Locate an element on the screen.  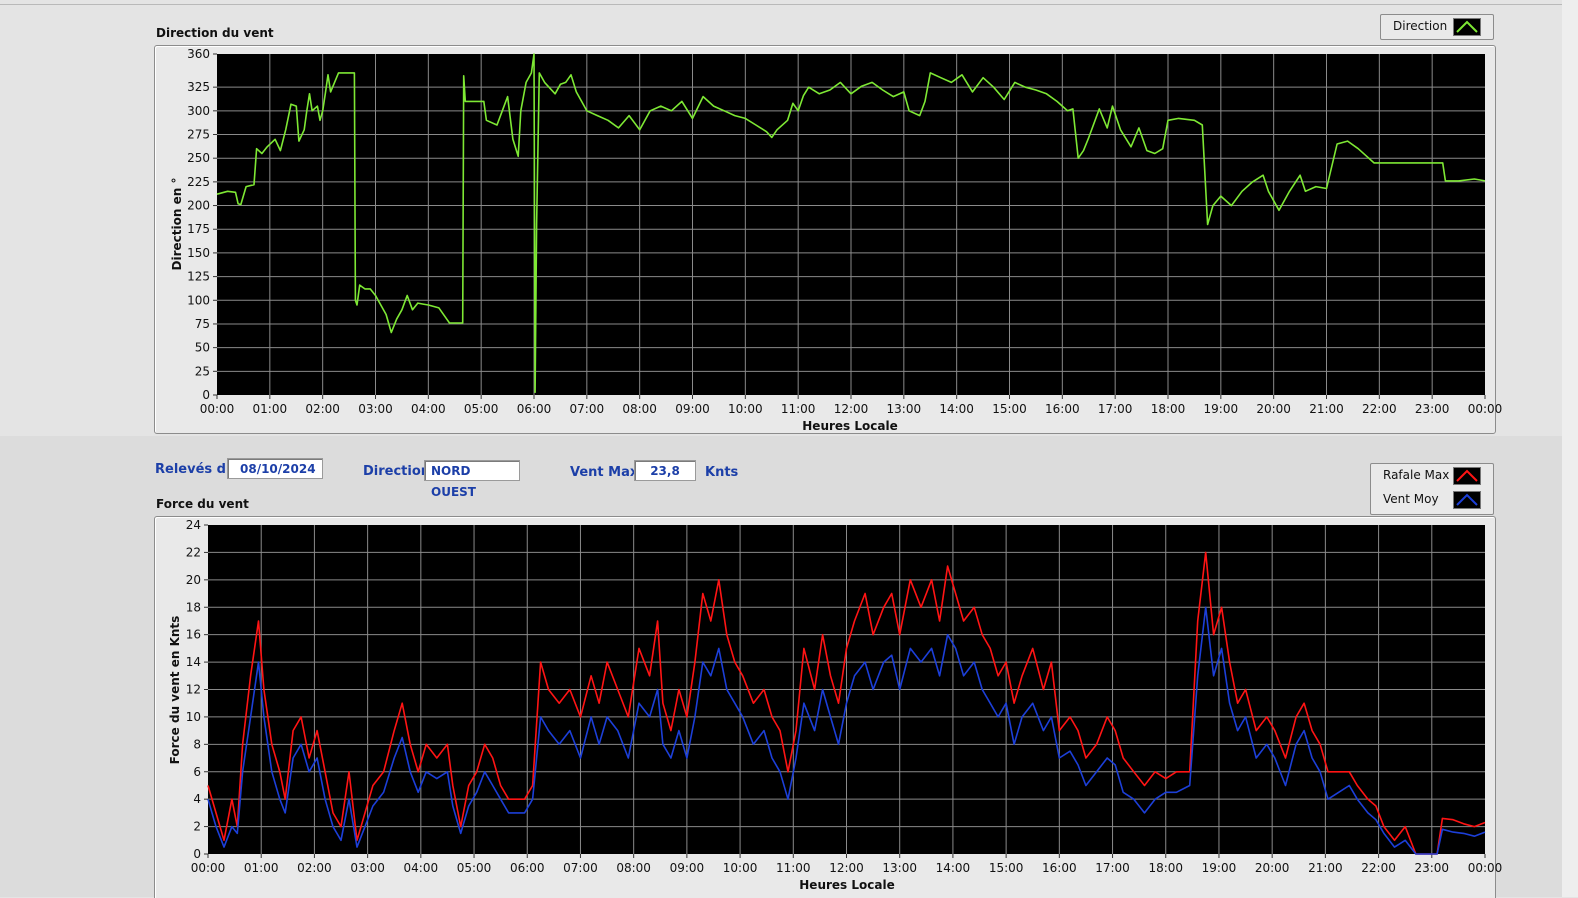
y-tick-label: 100 is located at coordinates (198, 300).